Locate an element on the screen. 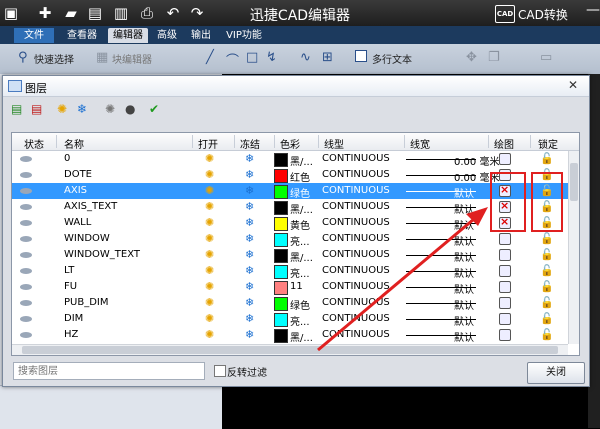 The width and height of the screenshot is (600, 429). layer-row: WINDOW_TEXT ✺ ❄ 黑/... CONTINUOUS 默认 🔓 is located at coordinates (290, 255).